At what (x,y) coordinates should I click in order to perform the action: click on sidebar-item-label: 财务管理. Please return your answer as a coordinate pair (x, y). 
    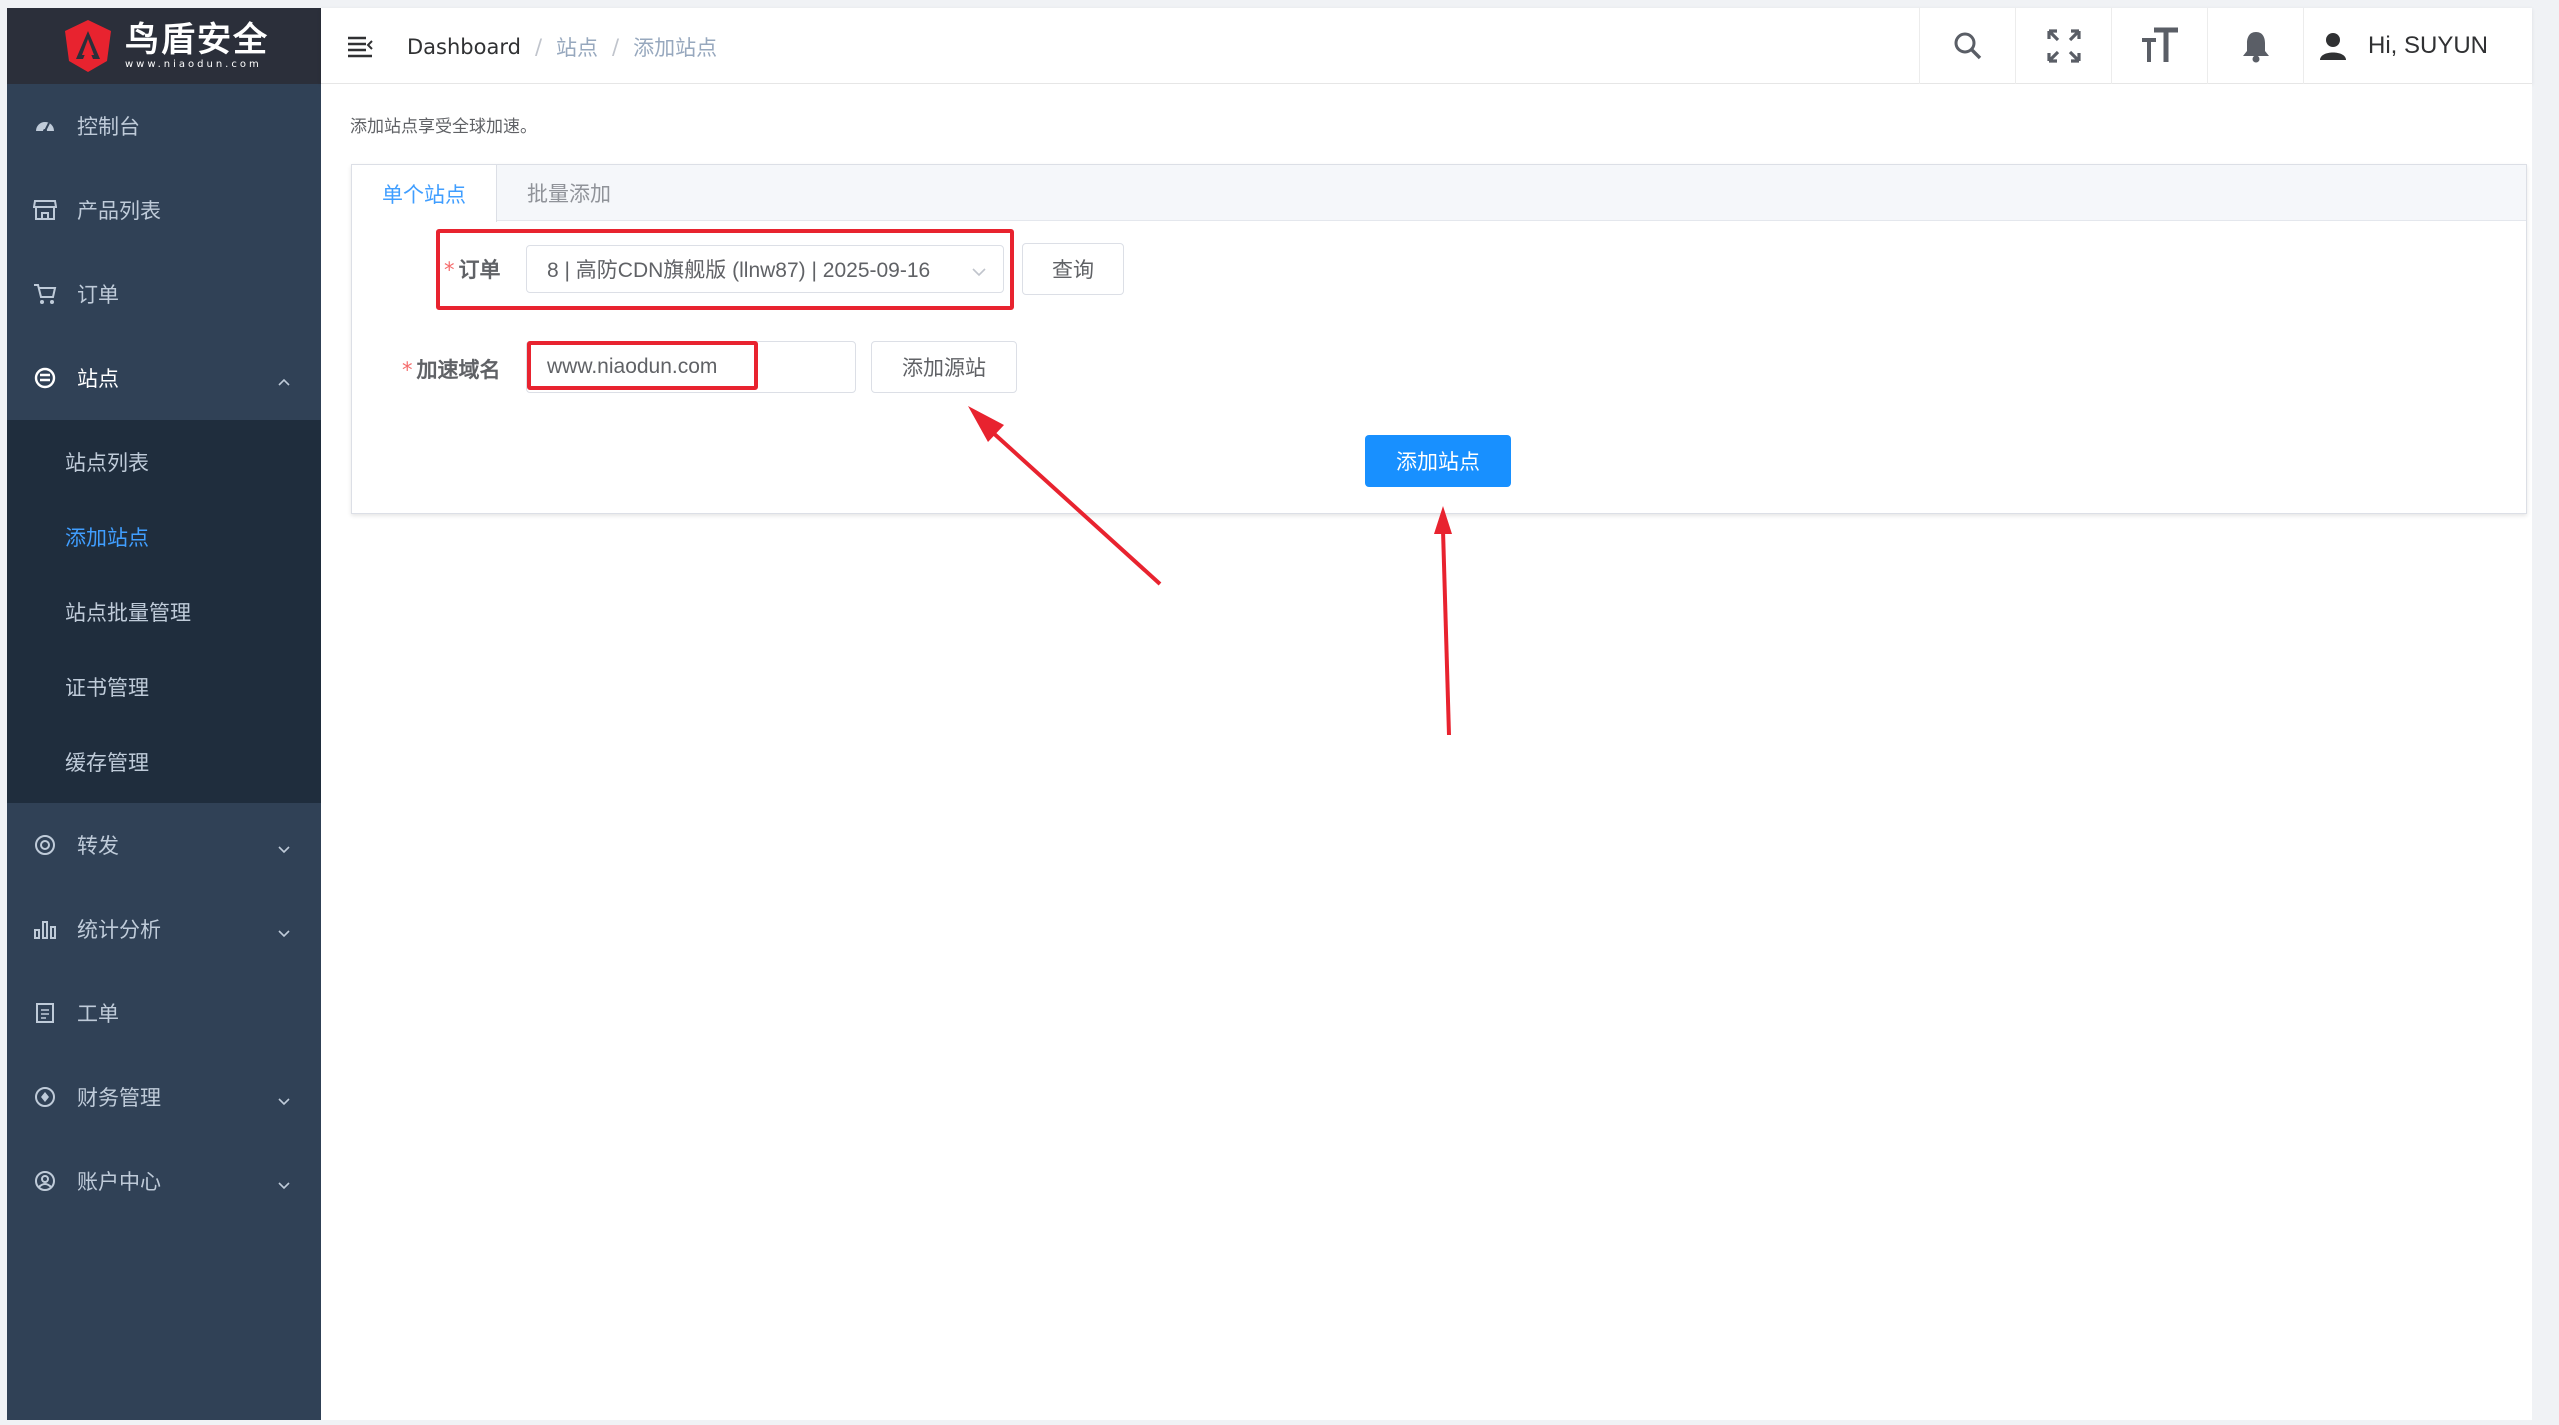
    Looking at the image, I should click on (119, 1098).